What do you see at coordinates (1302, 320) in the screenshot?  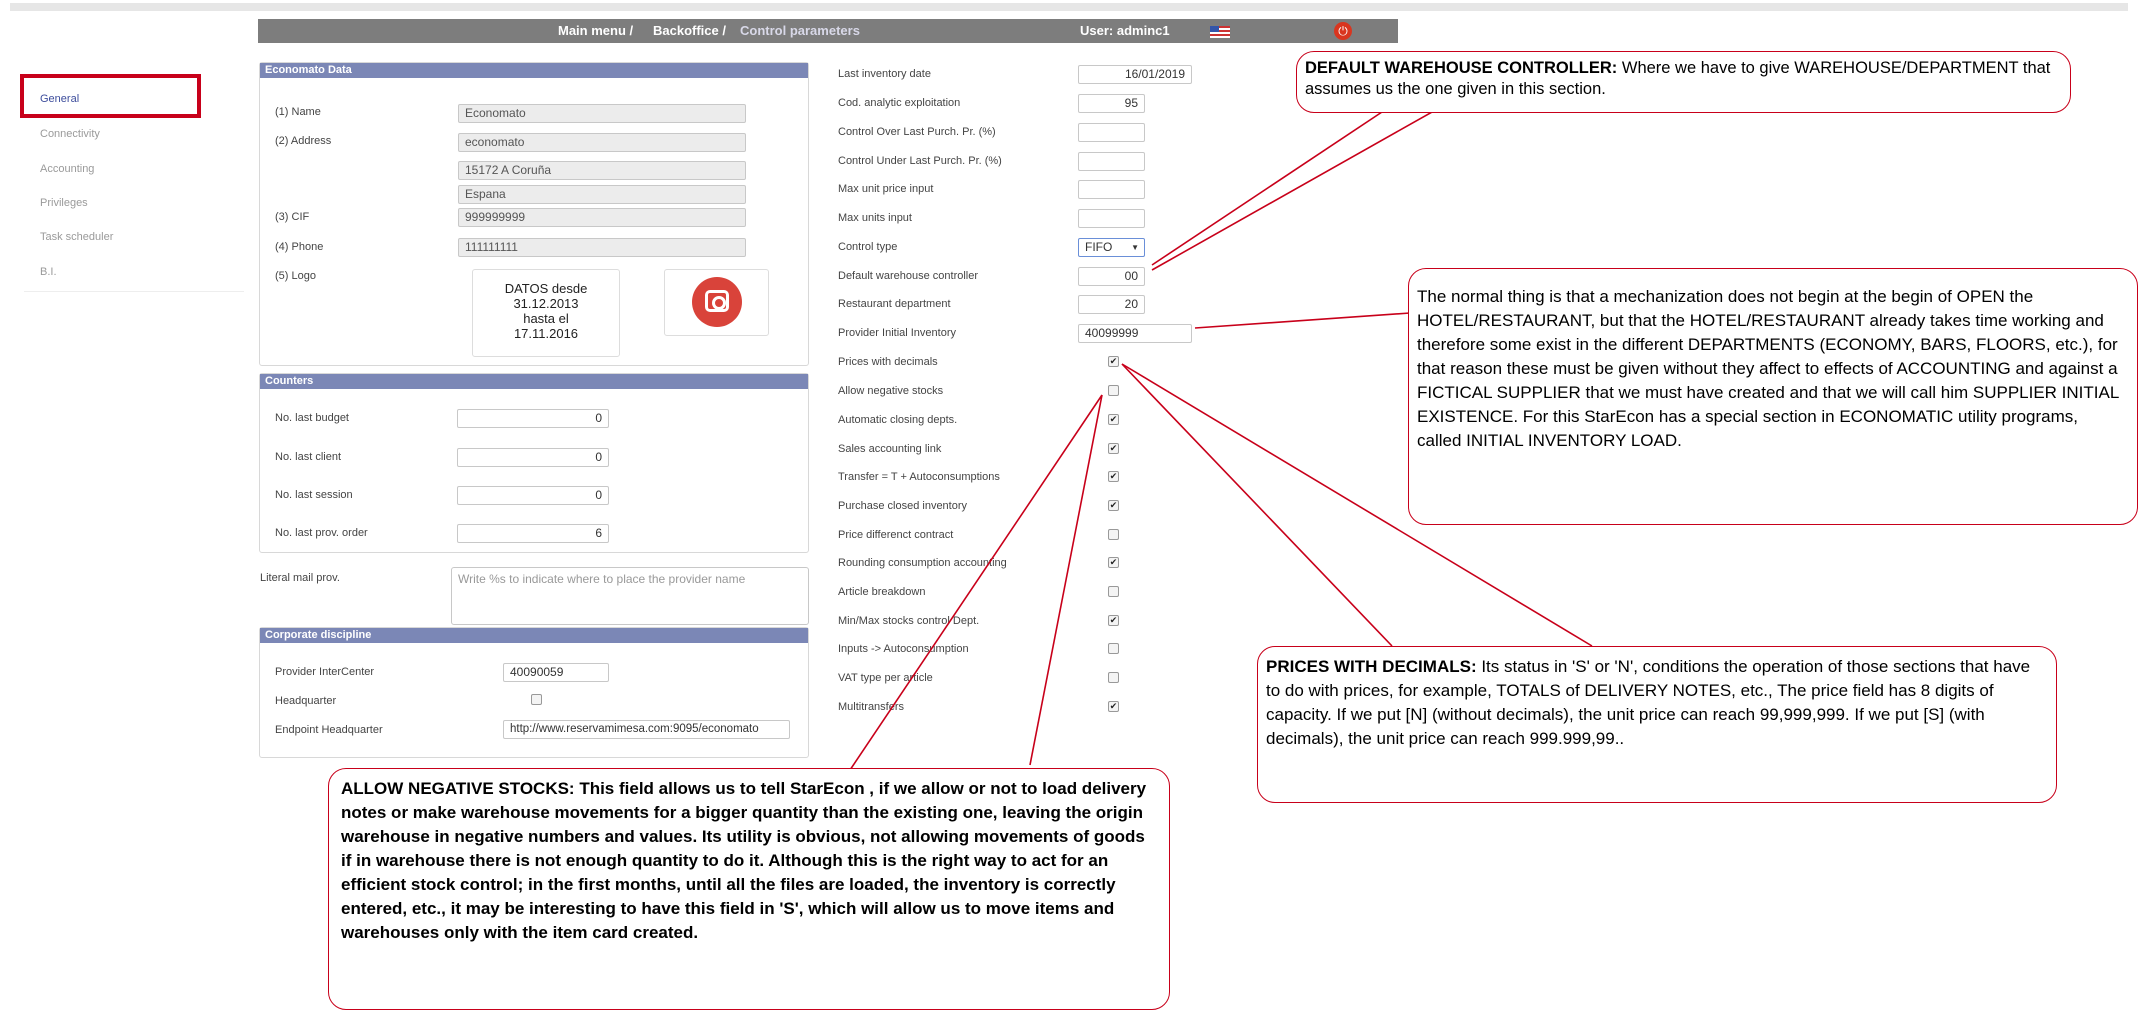 I see `connector-initial` at bounding box center [1302, 320].